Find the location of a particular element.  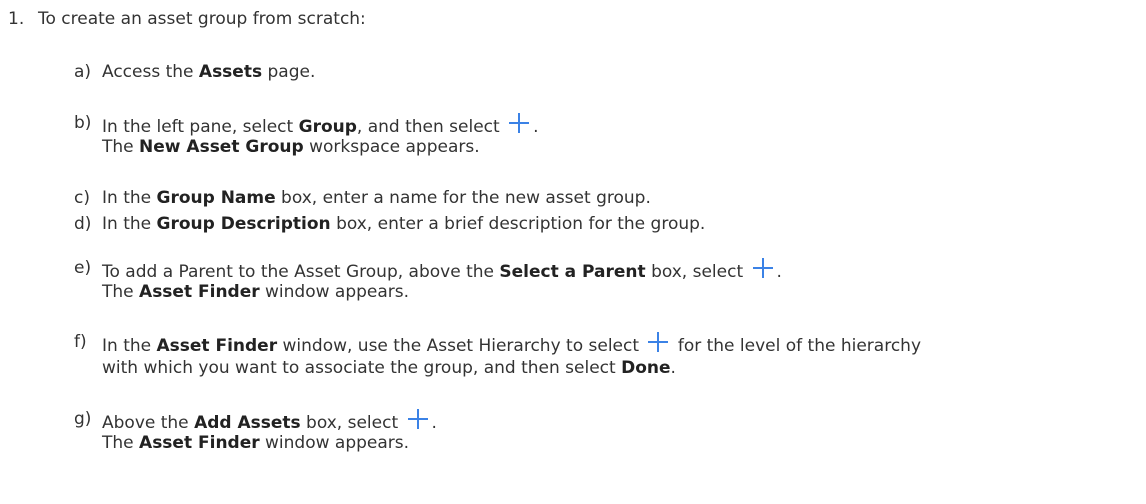

substep-text: Access the Assets page. is located at coordinates (208, 72).